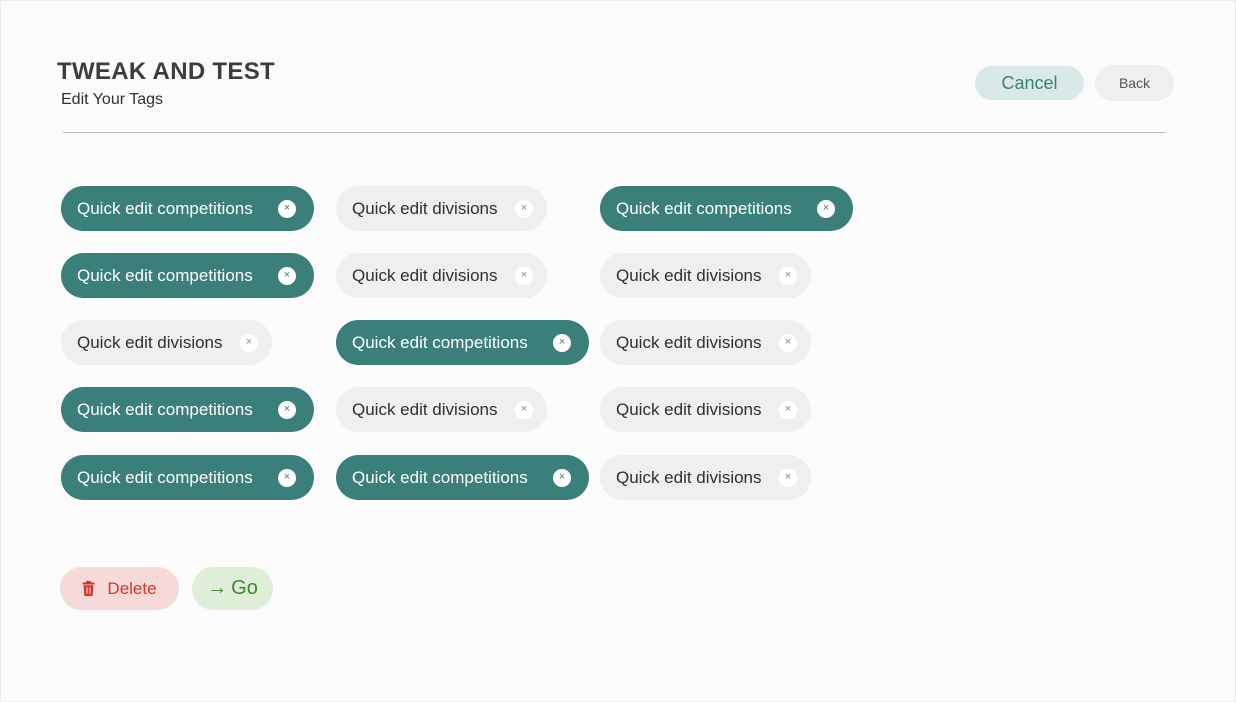 This screenshot has height=702, width=1236. What do you see at coordinates (132, 588) in the screenshot?
I see `delete-label: Delete` at bounding box center [132, 588].